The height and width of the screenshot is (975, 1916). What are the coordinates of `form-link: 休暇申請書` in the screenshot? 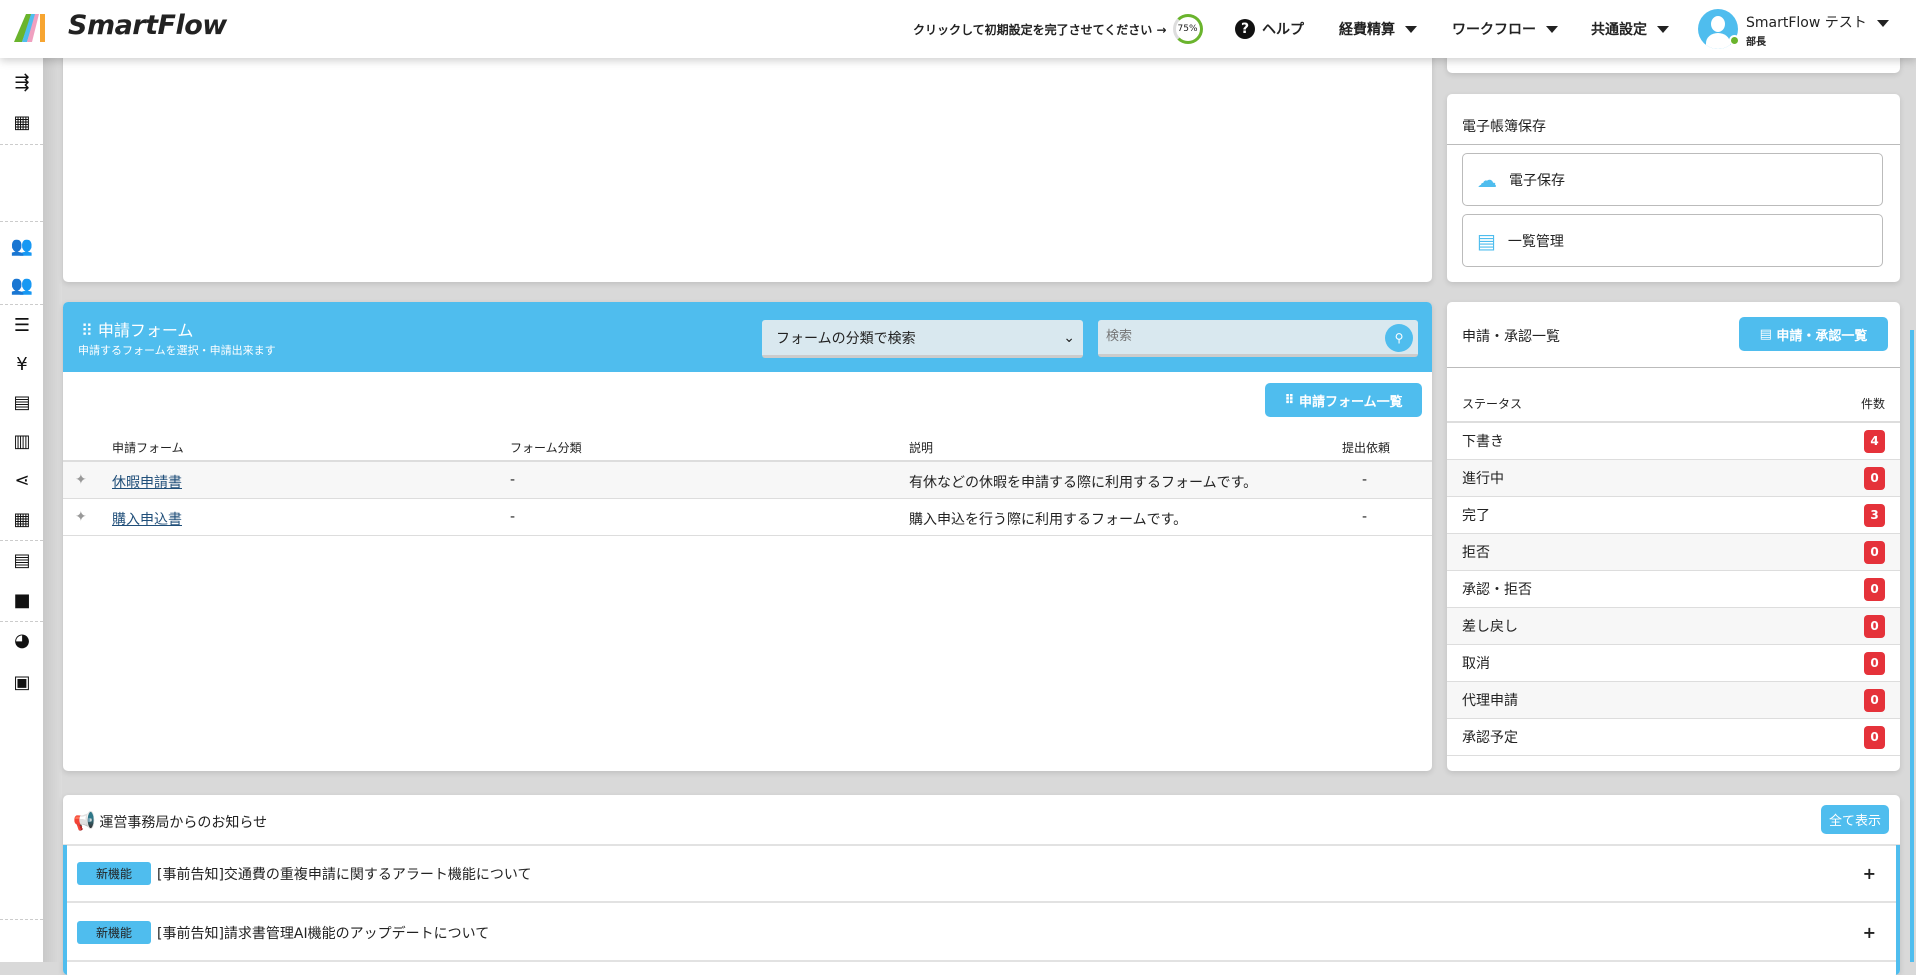 It's located at (147, 482).